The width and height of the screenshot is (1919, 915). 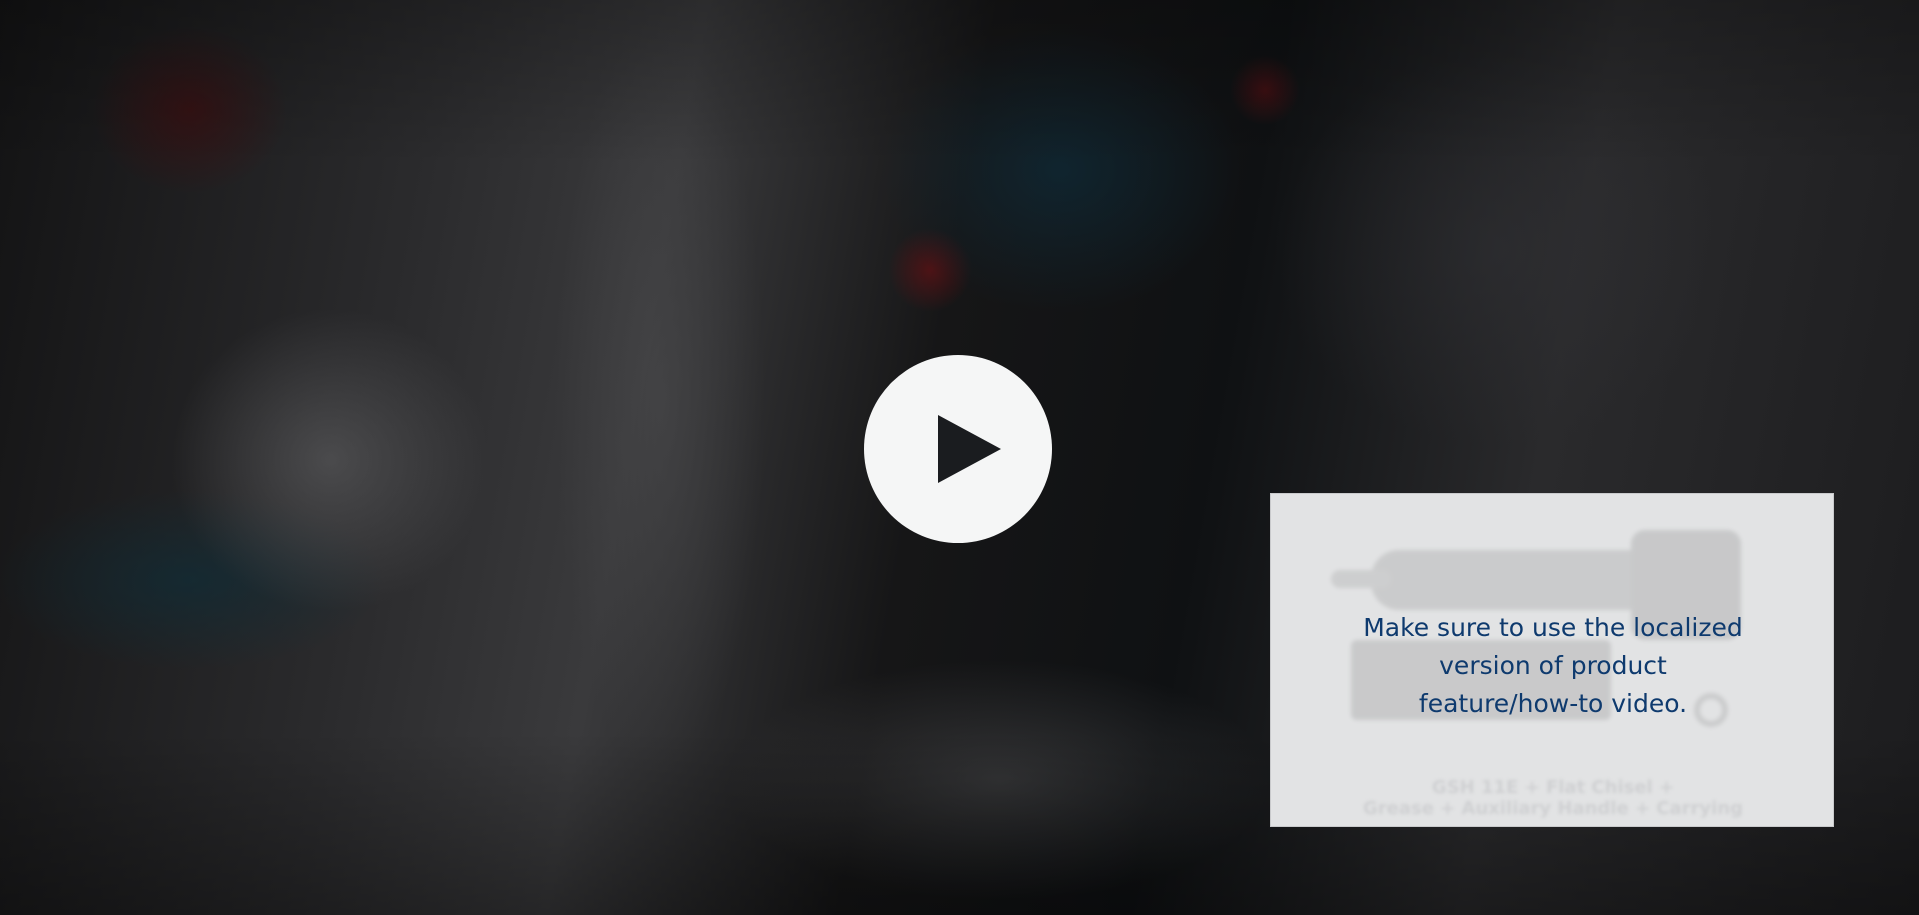 I want to click on notice-line: version of product, so click(x=1553, y=665).